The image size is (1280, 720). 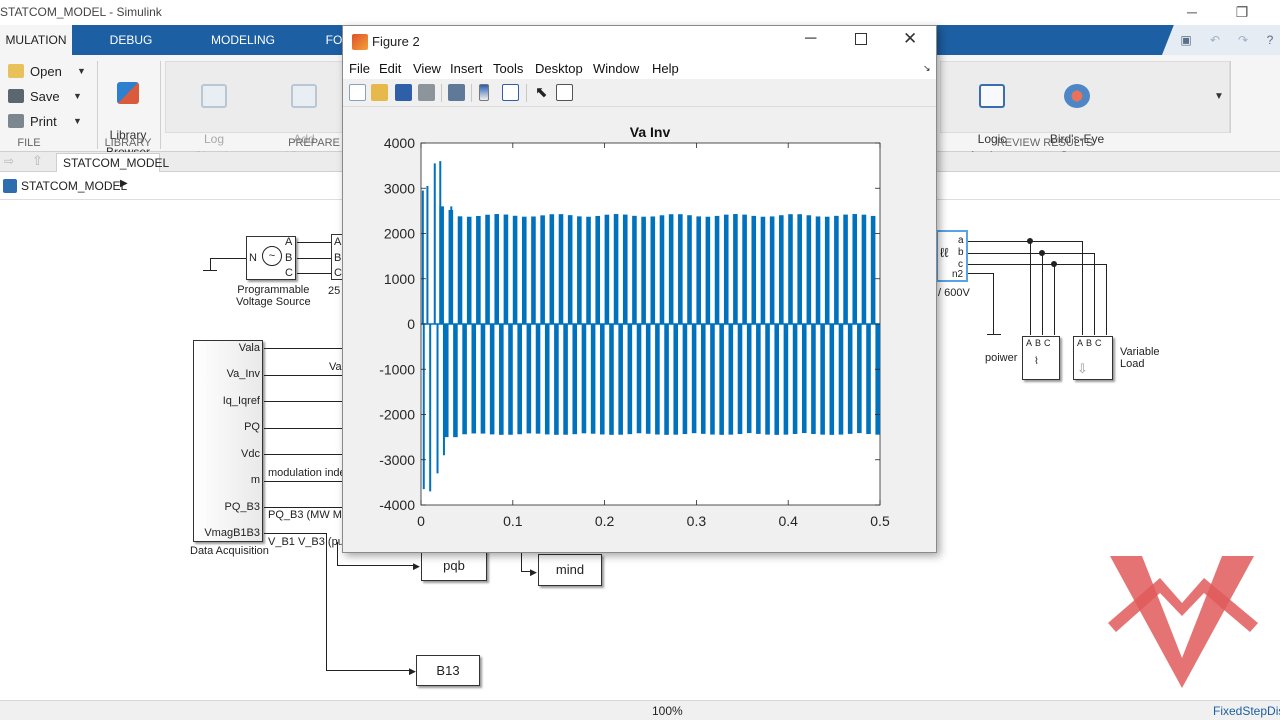 What do you see at coordinates (131, 40) in the screenshot?
I see `tab-debug: DEBUG` at bounding box center [131, 40].